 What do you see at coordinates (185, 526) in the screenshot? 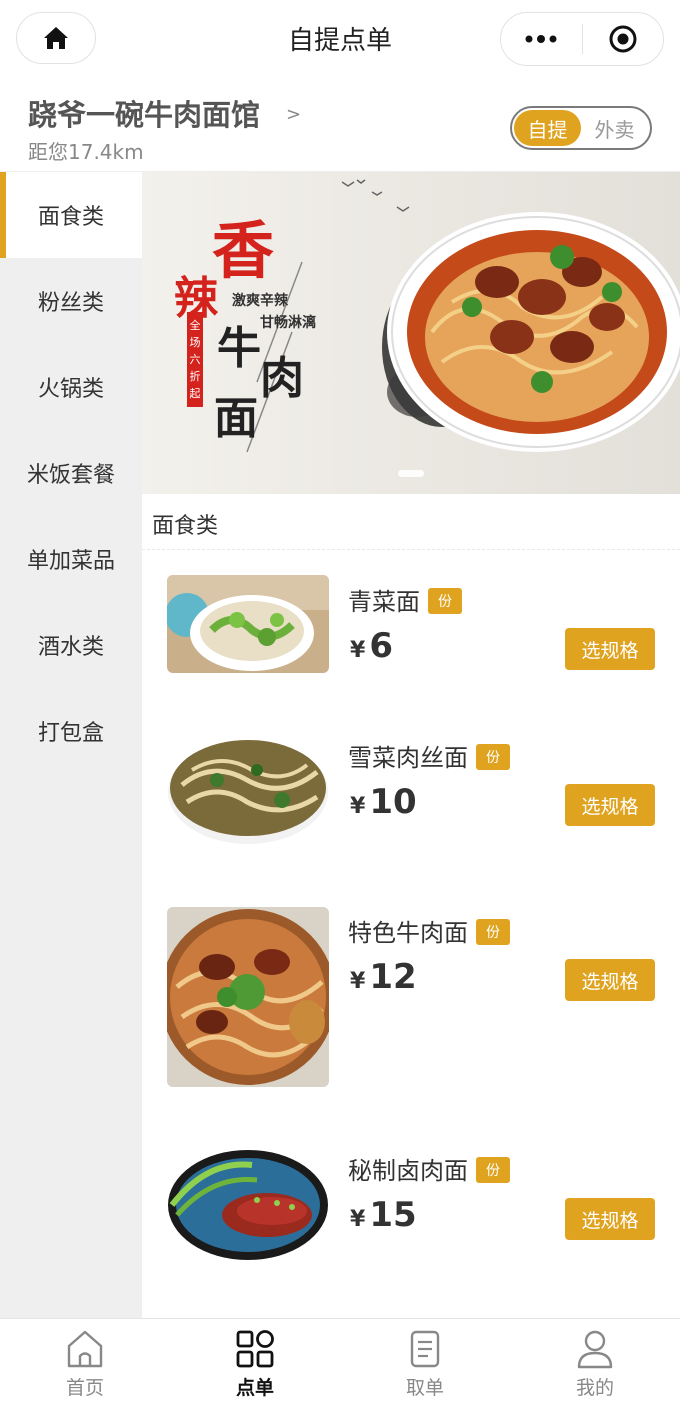
I see `section-title: 面食类` at bounding box center [185, 526].